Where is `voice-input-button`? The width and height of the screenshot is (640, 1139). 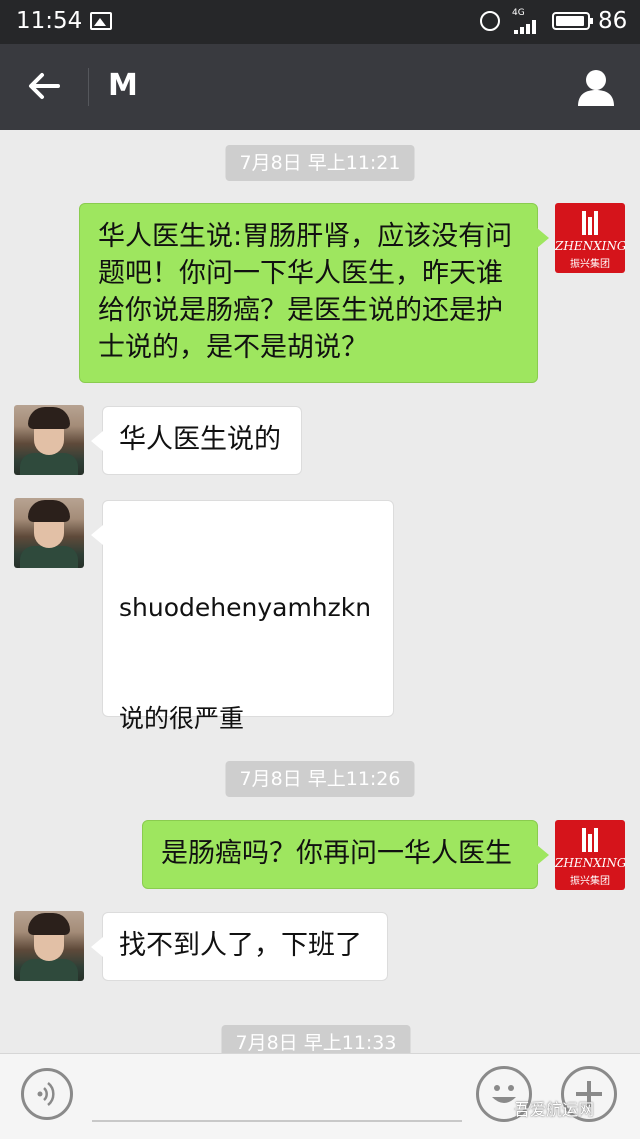 voice-input-button is located at coordinates (47, 1094).